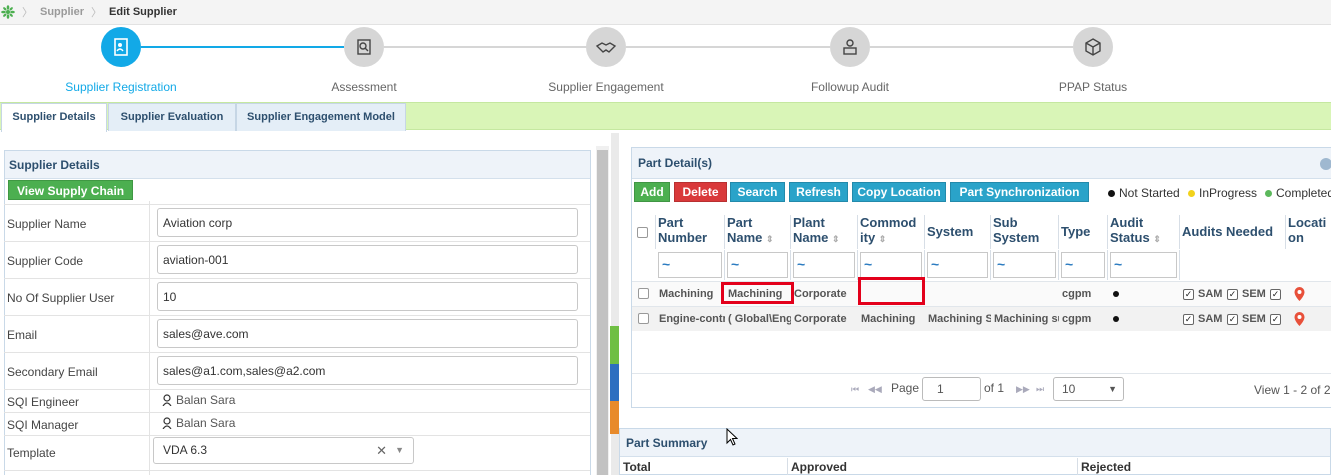 The width and height of the screenshot is (1331, 475). Describe the element at coordinates (850, 60) in the screenshot. I see `step-followup-audit: Followup Audit` at that location.